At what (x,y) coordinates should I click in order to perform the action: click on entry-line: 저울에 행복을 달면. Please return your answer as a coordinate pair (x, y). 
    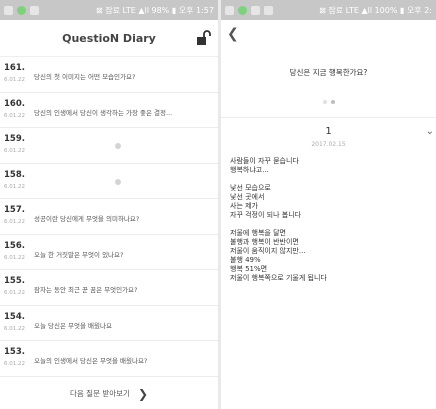
    Looking at the image, I should click on (258, 233).